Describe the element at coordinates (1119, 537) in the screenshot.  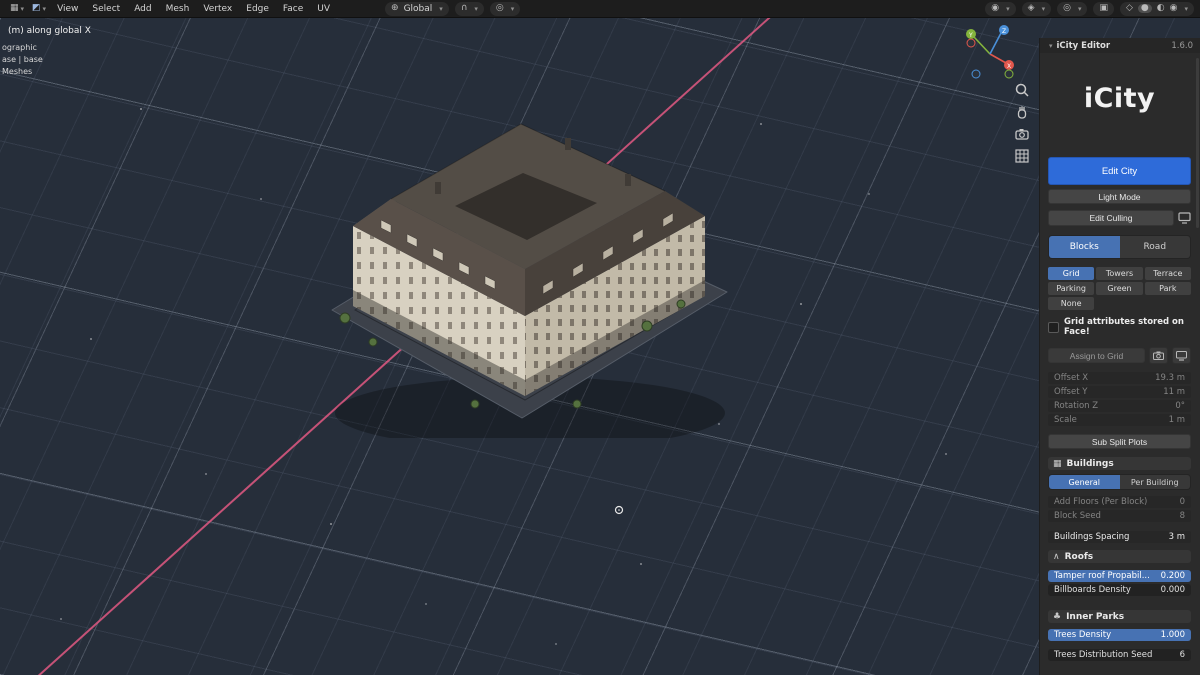
I see `buildings-spacing-field: Buildings Spacing 3 m` at that location.